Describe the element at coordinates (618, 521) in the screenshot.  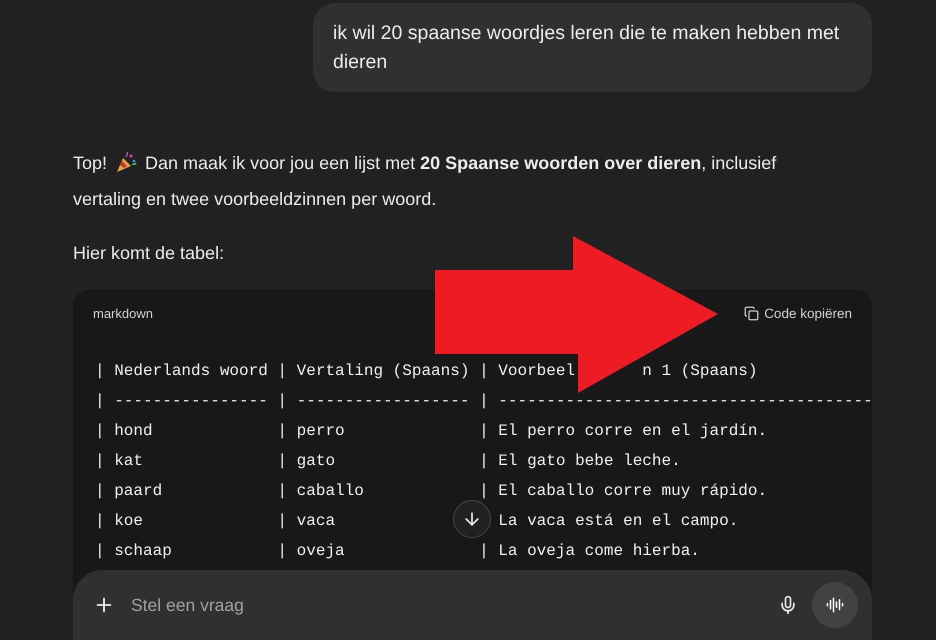
I see `code-line: La vaca está en el campo.` at that location.